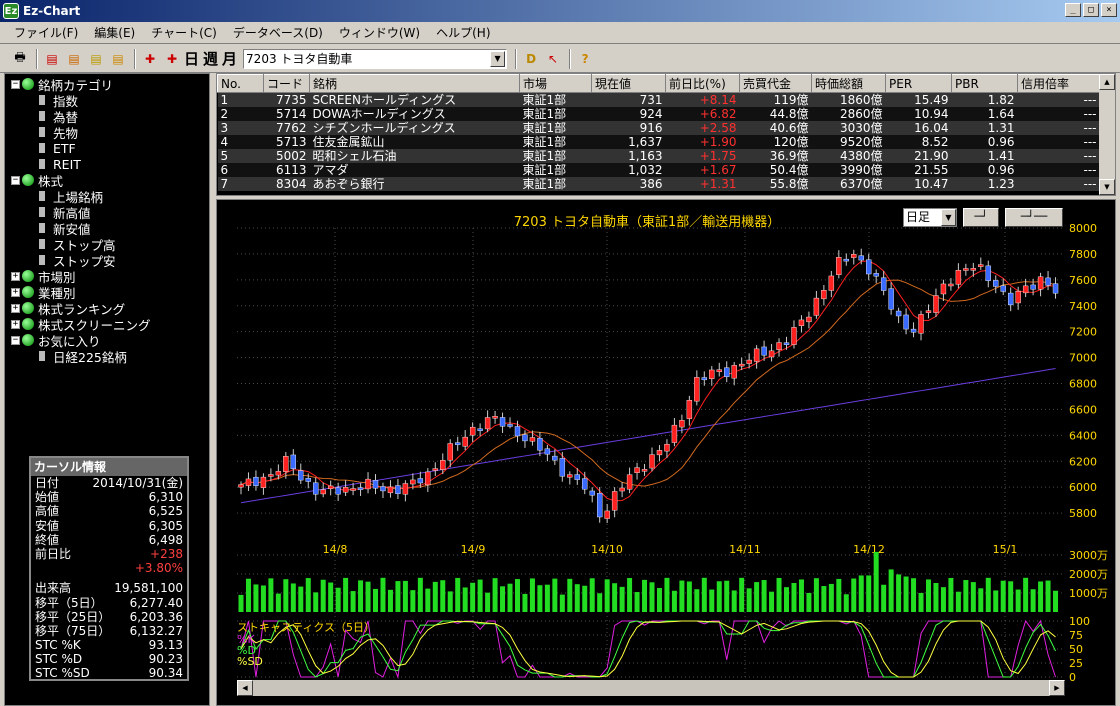  What do you see at coordinates (848, 83) in the screenshot?
I see `column-header: 時価総額` at bounding box center [848, 83].